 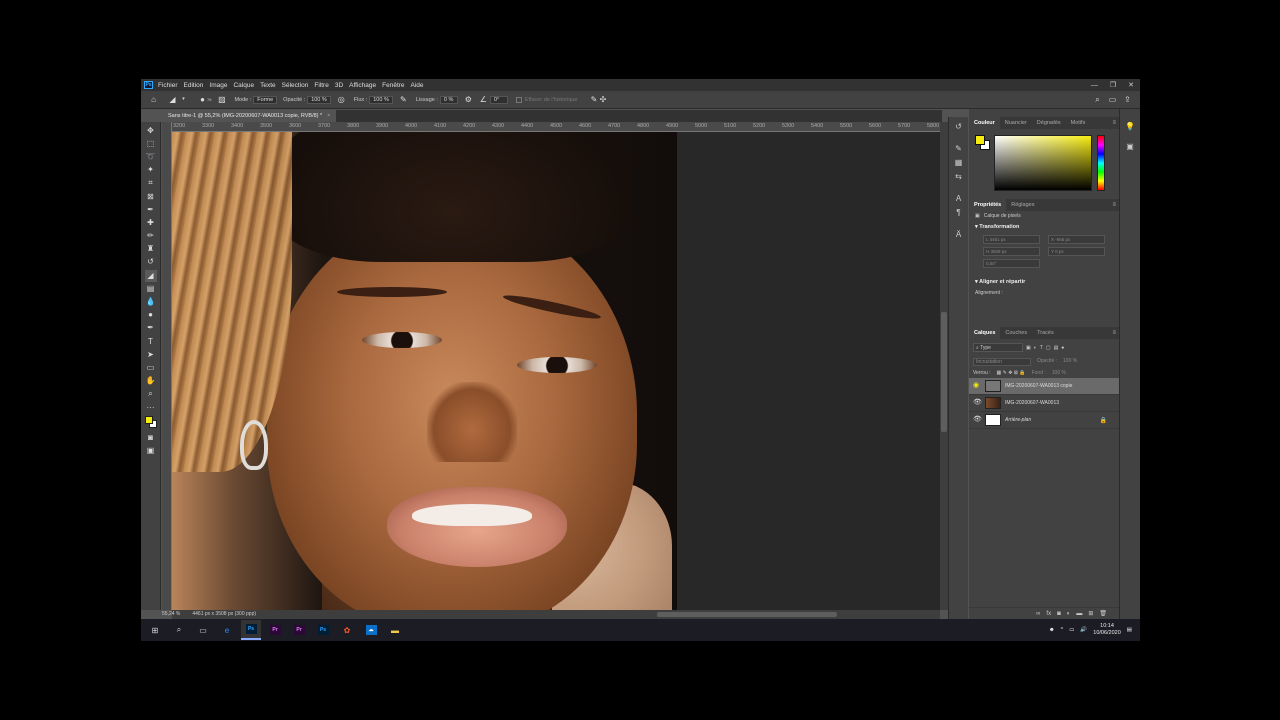 What do you see at coordinates (151, 451) in the screenshot?
I see `screen-mode-icon: ▣` at bounding box center [151, 451].